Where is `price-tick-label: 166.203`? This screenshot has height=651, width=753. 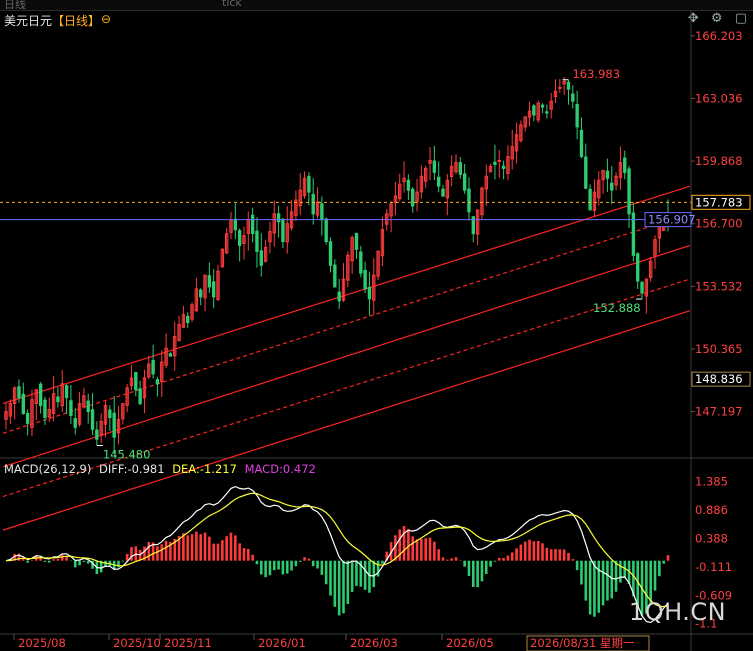
price-tick-label: 166.203 is located at coordinates (719, 36).